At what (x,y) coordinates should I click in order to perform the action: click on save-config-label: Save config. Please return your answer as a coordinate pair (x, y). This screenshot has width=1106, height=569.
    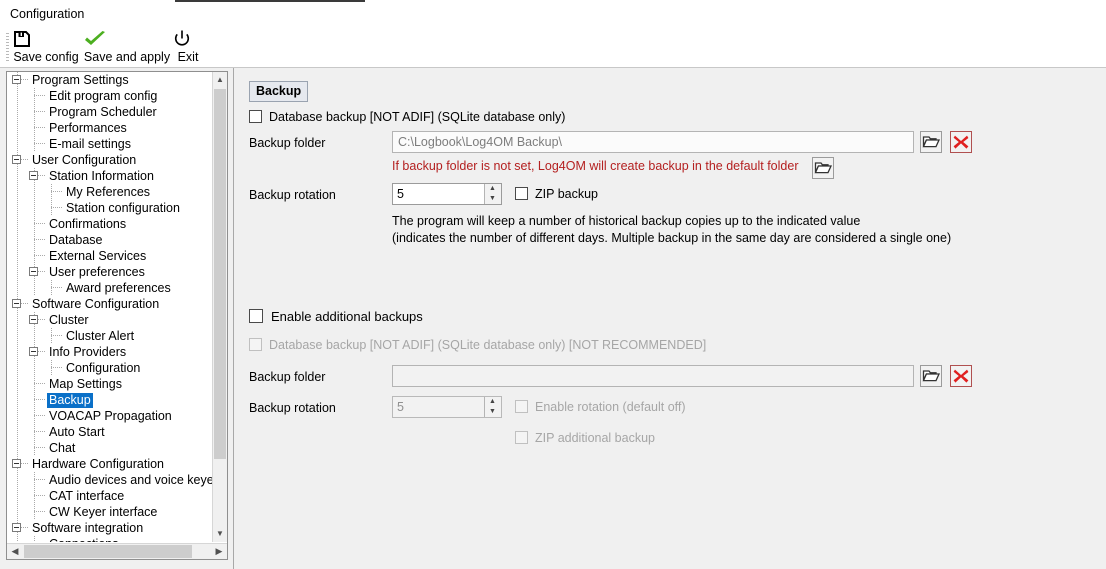
    Looking at the image, I should click on (46, 57).